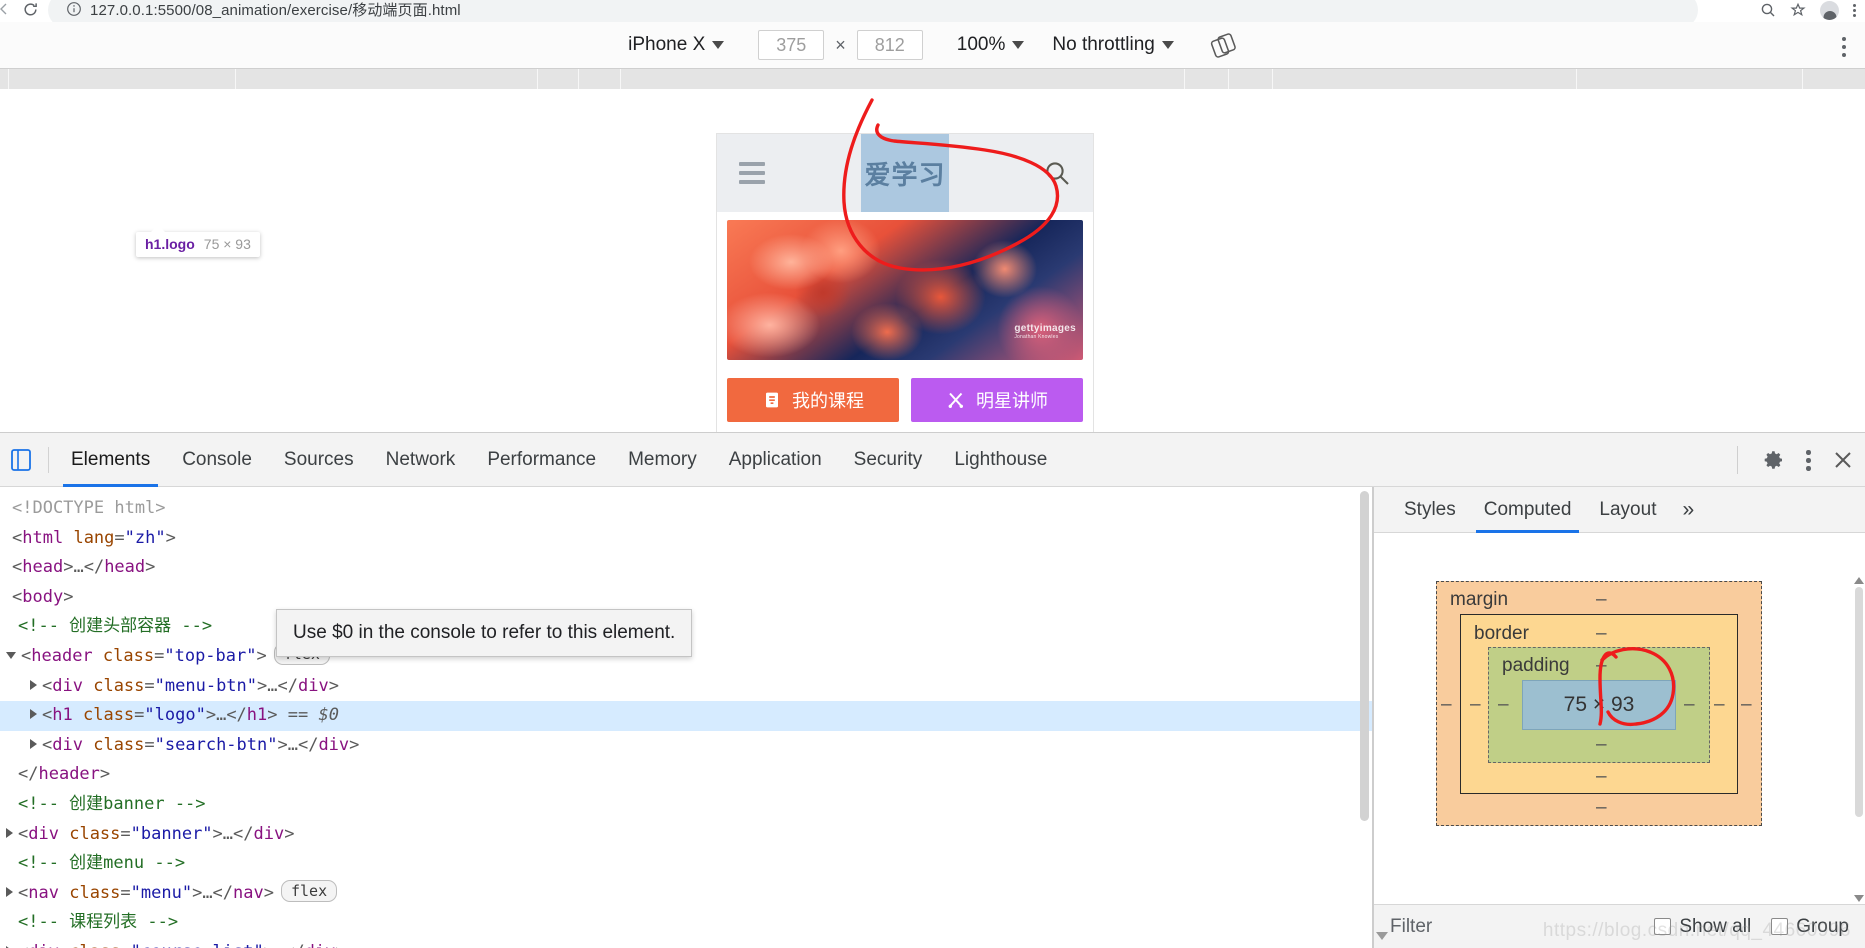 Image resolution: width=1865 pixels, height=948 pixels. What do you see at coordinates (686, 775) in the screenshot?
I see `dom-tree-row: </header>` at bounding box center [686, 775].